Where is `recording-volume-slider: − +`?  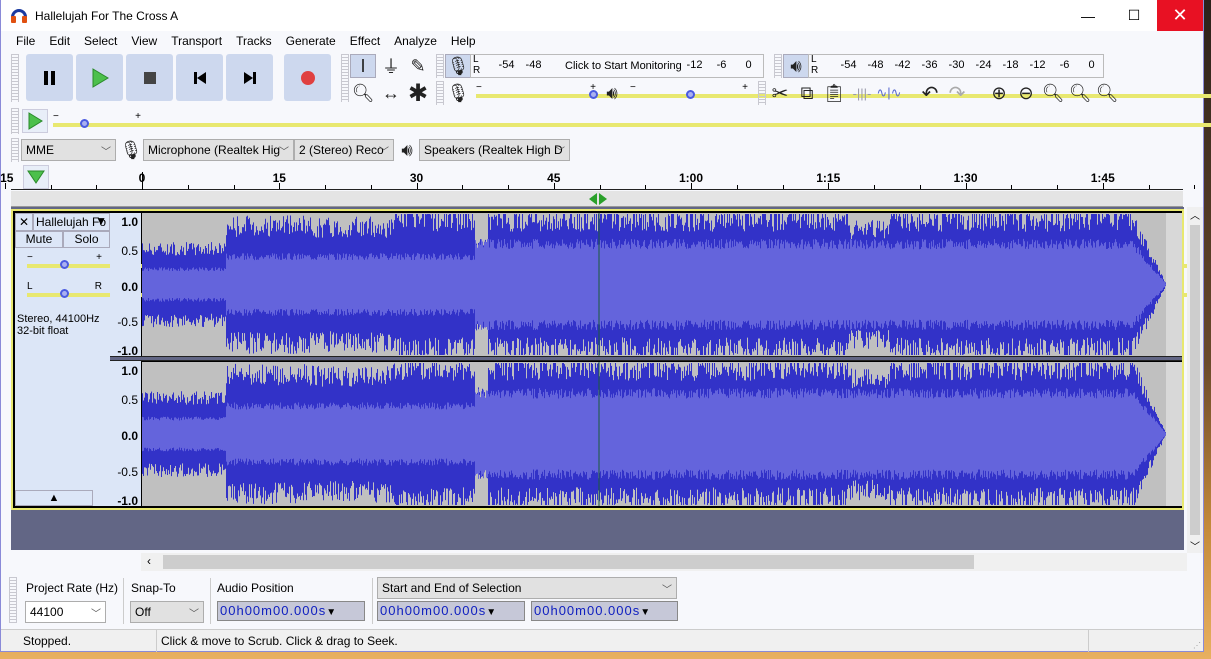 recording-volume-slider: − + is located at coordinates (843, 91).